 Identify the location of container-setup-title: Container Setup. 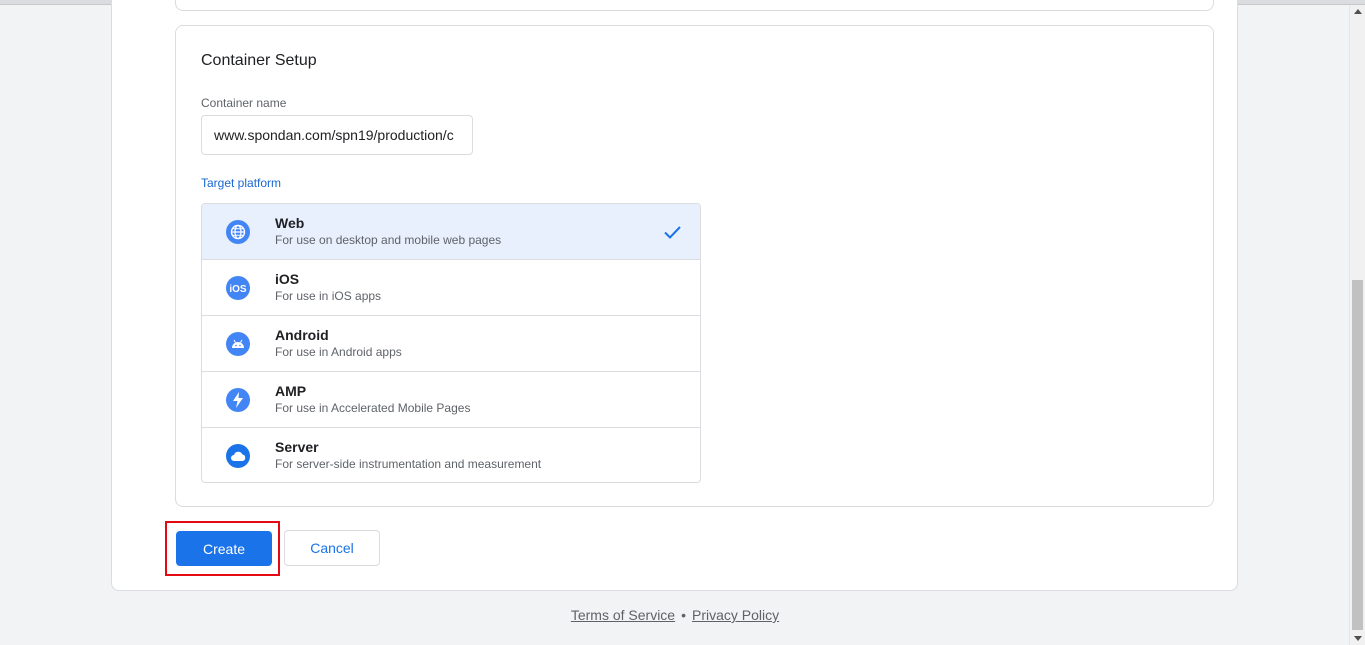
(259, 60).